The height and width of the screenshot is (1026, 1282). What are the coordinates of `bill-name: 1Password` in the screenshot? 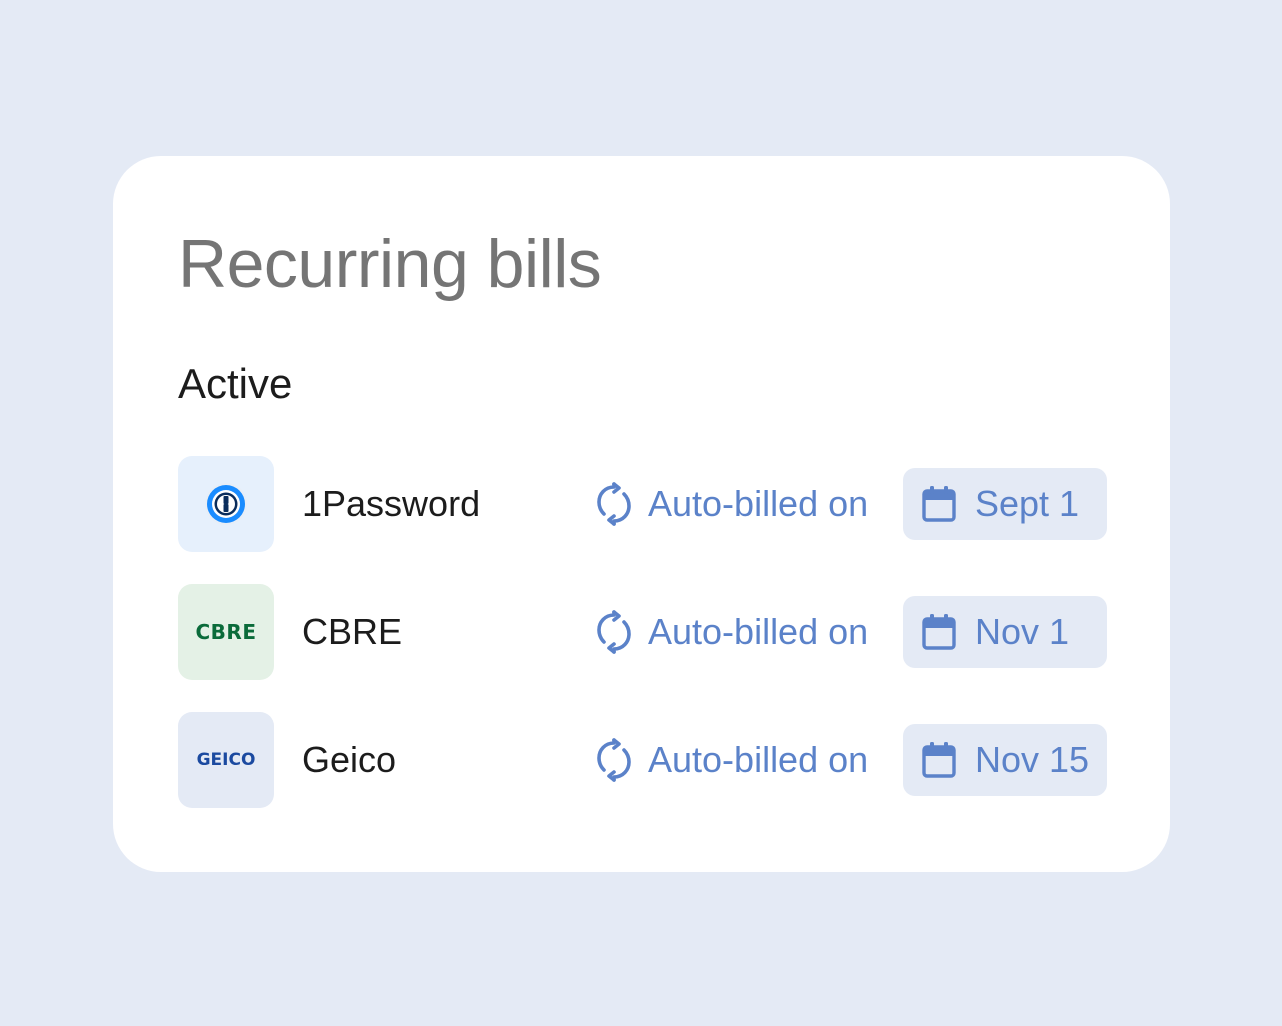 It's located at (391, 503).